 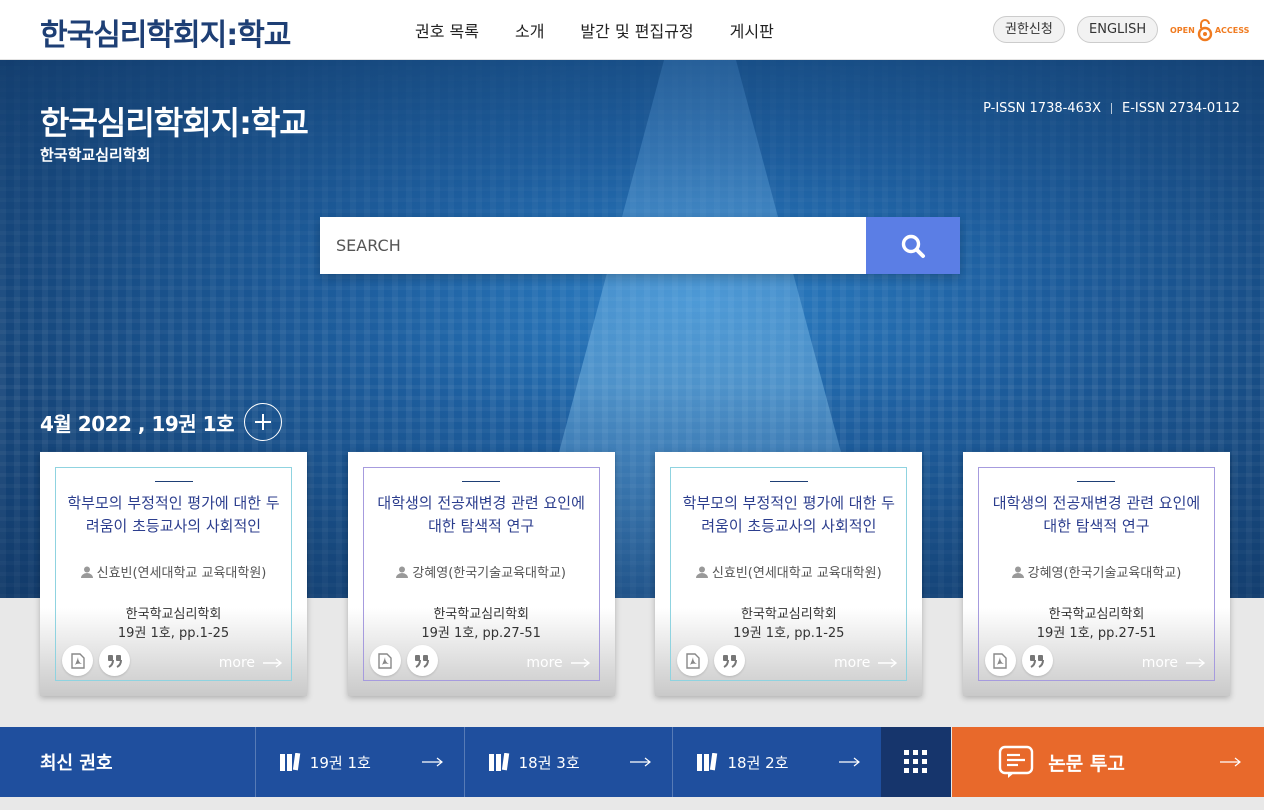 What do you see at coordinates (549, 762) in the screenshot?
I see `volume-label: 18권 3호` at bounding box center [549, 762].